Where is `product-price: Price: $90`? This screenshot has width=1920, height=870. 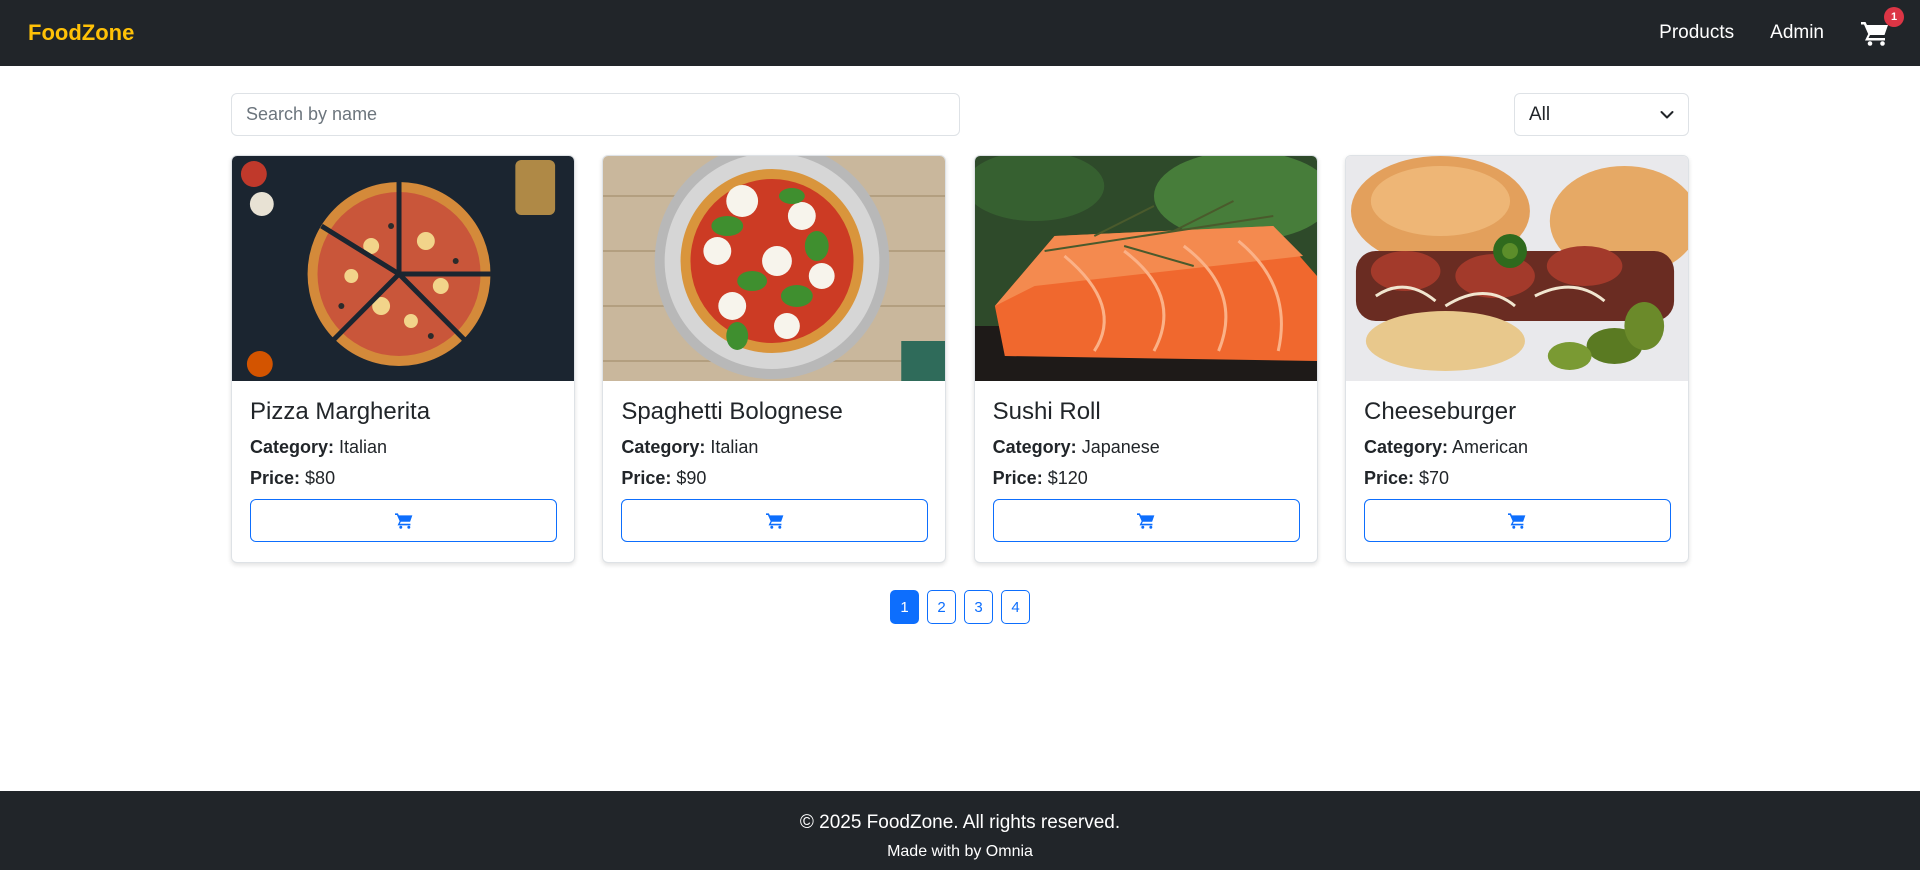 product-price: Price: $90 is located at coordinates (774, 479).